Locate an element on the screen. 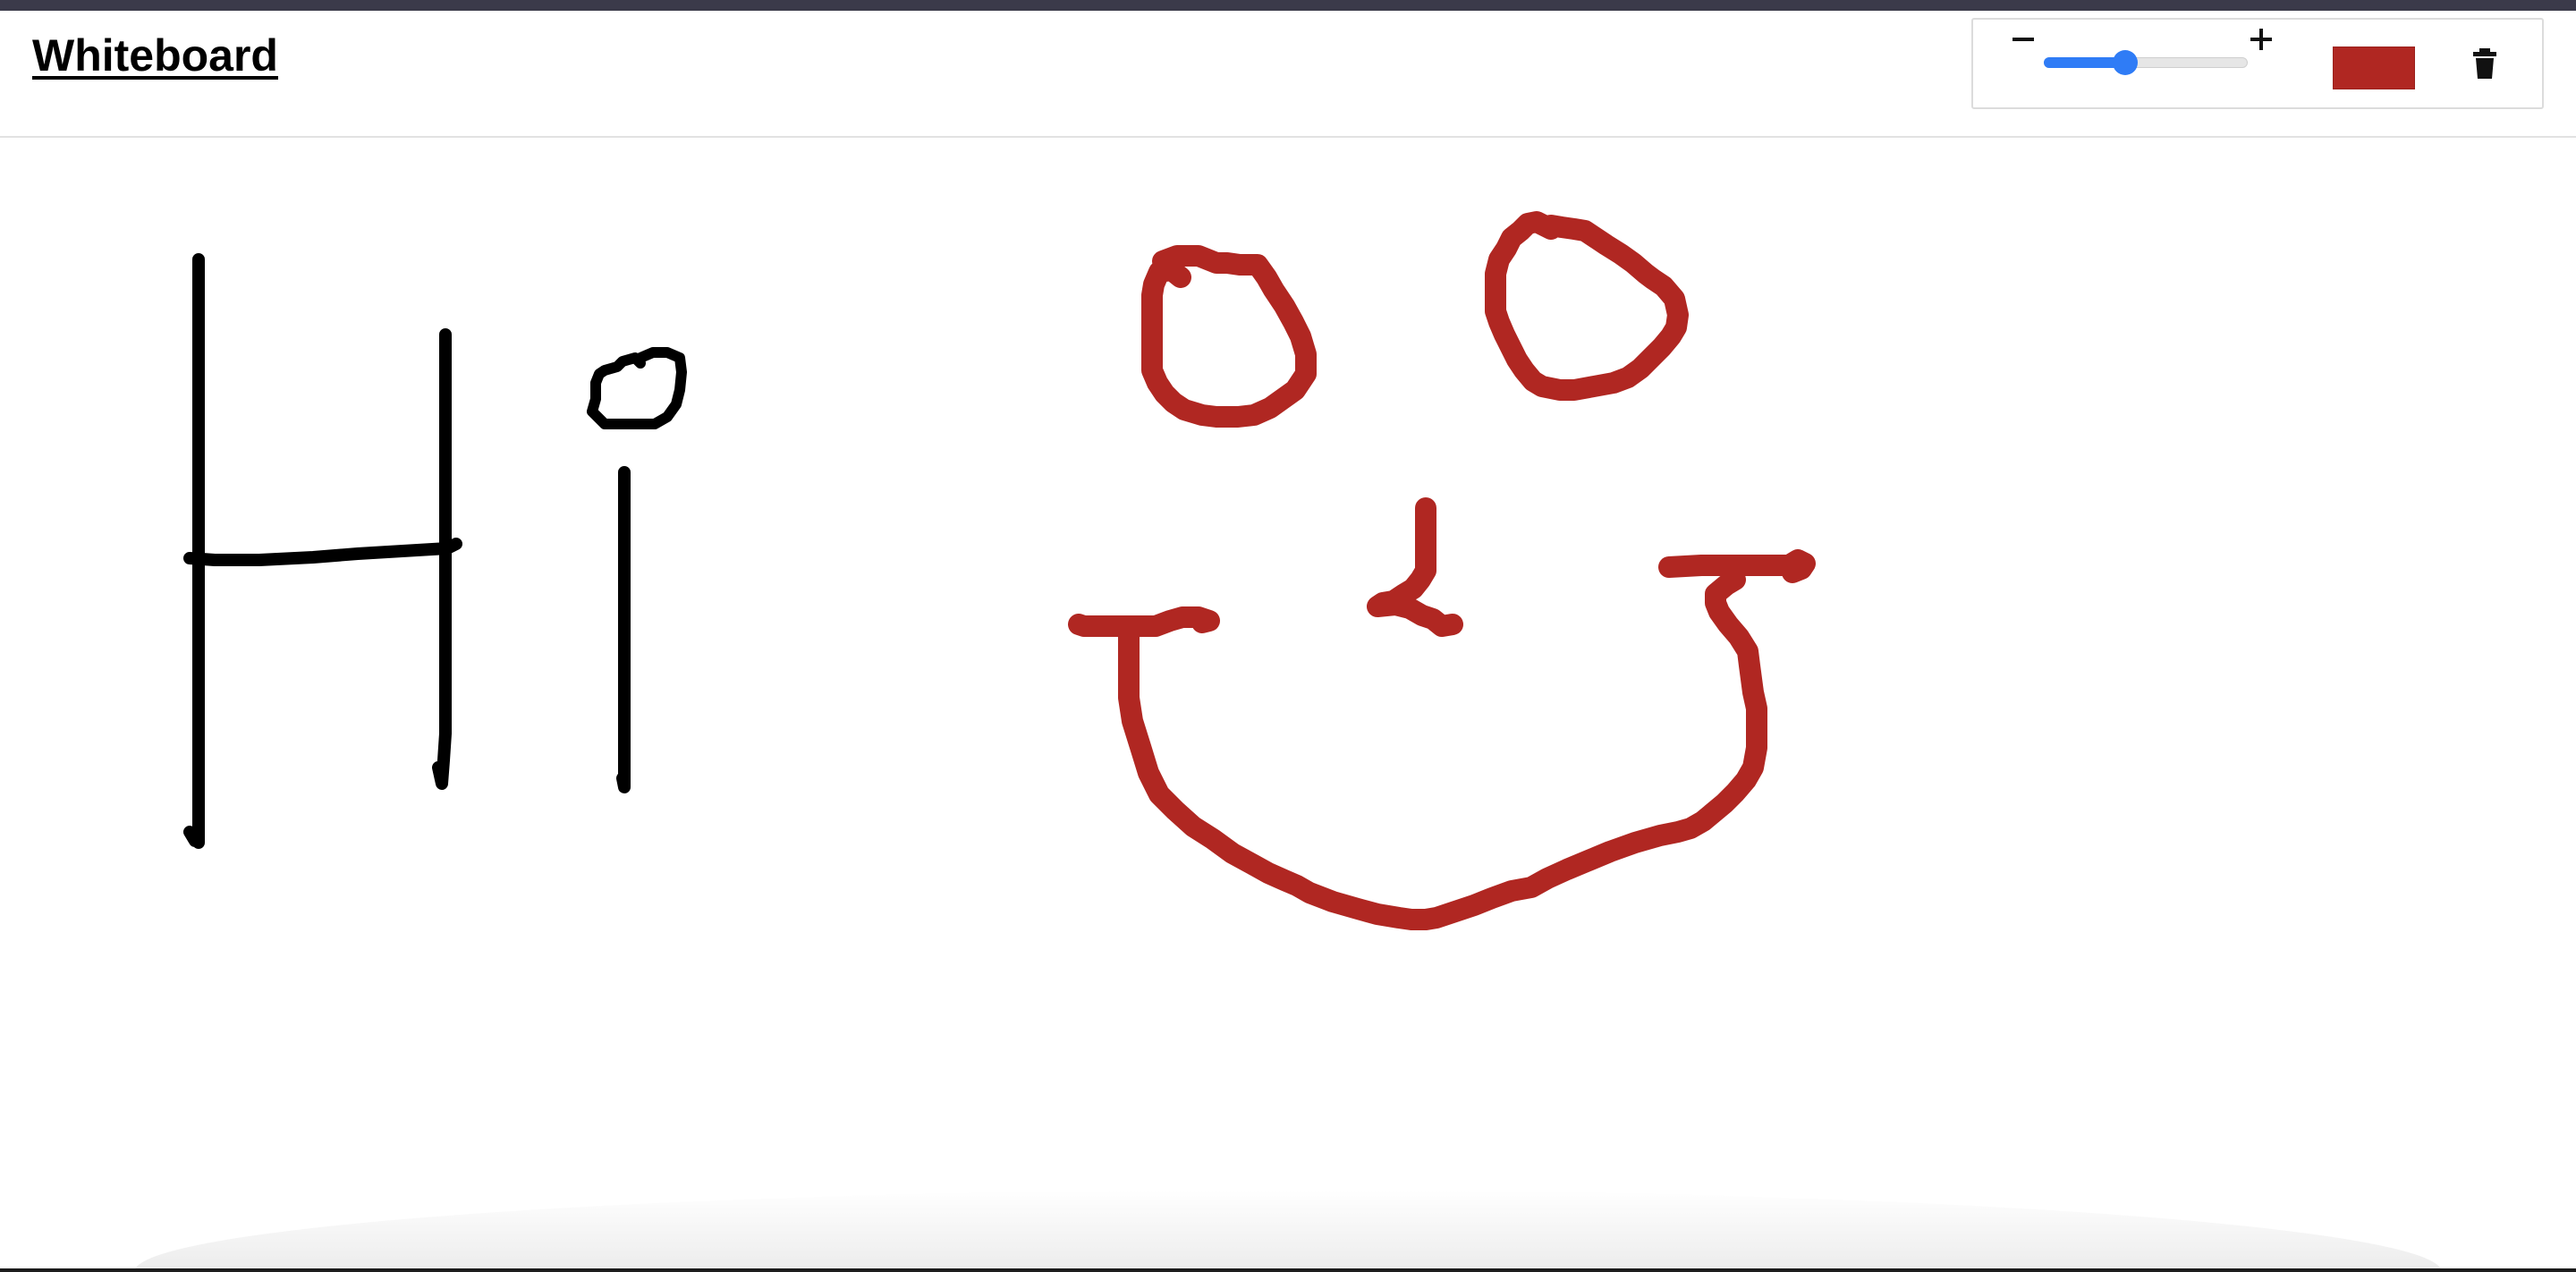 Image resolution: width=2576 pixels, height=1272 pixels. stroke-h-left is located at coordinates (194, 551).